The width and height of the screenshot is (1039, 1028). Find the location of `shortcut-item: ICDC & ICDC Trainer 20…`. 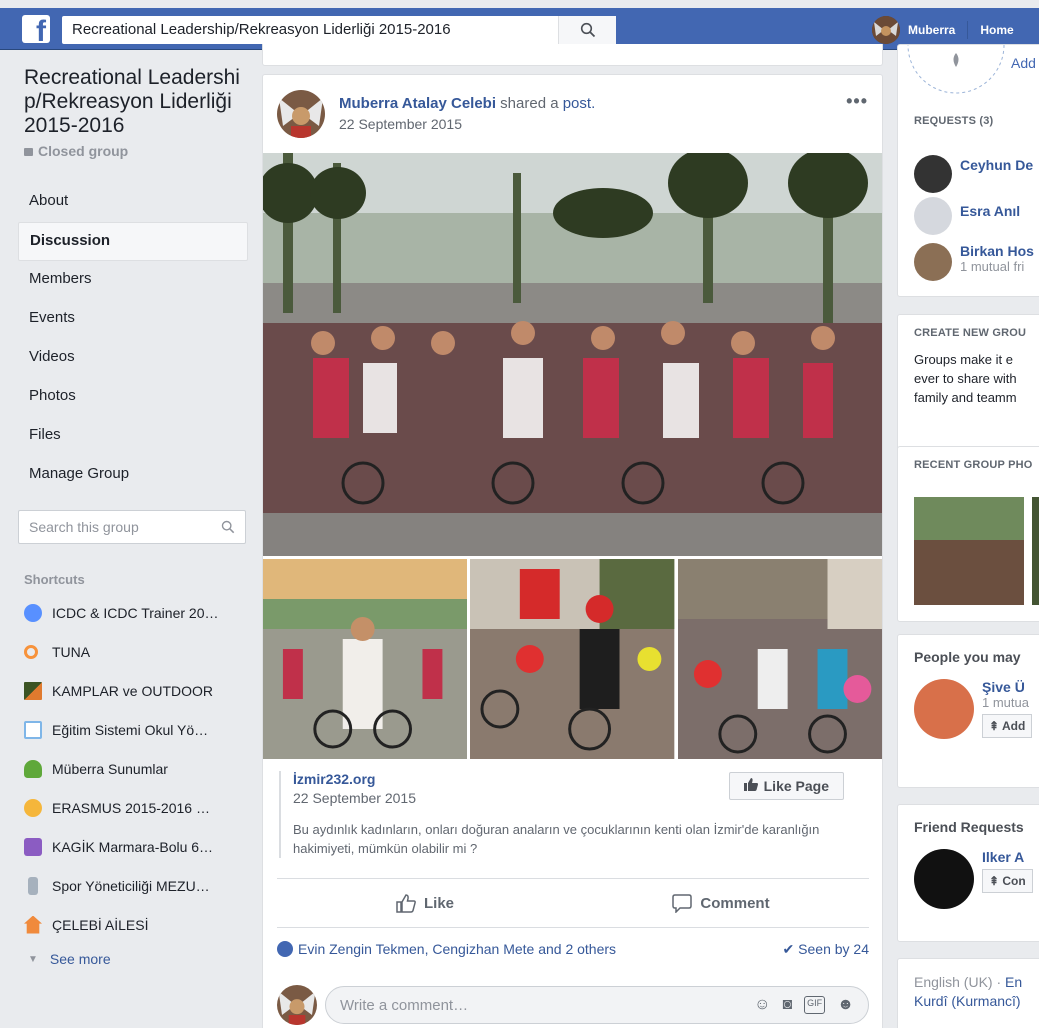

shortcut-item: ICDC & ICDC Trainer 20… is located at coordinates (133, 612).